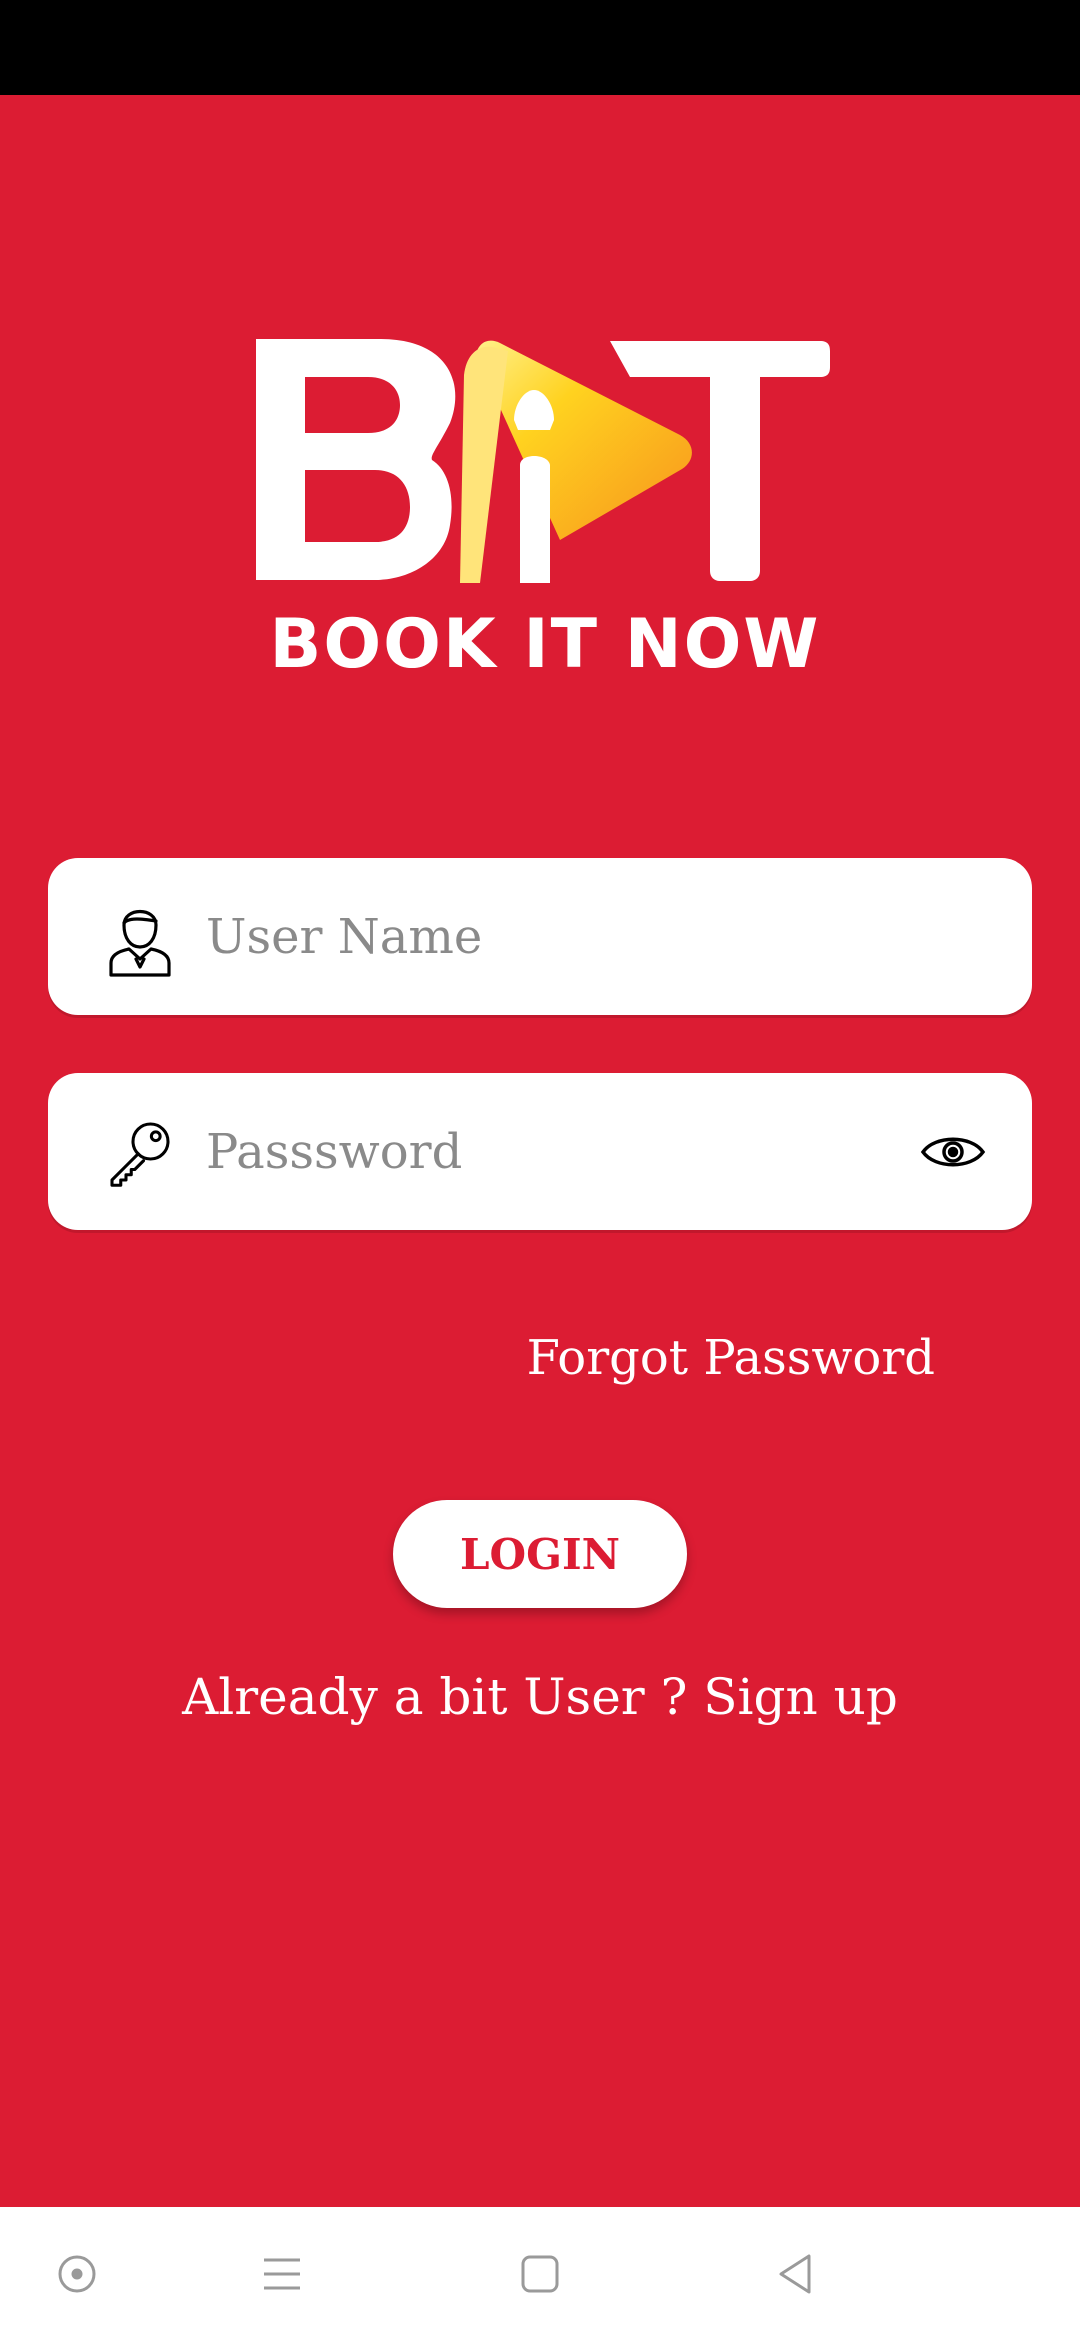 This screenshot has height=2340, width=1080. Describe the element at coordinates (140, 1152) in the screenshot. I see `key-icon` at that location.